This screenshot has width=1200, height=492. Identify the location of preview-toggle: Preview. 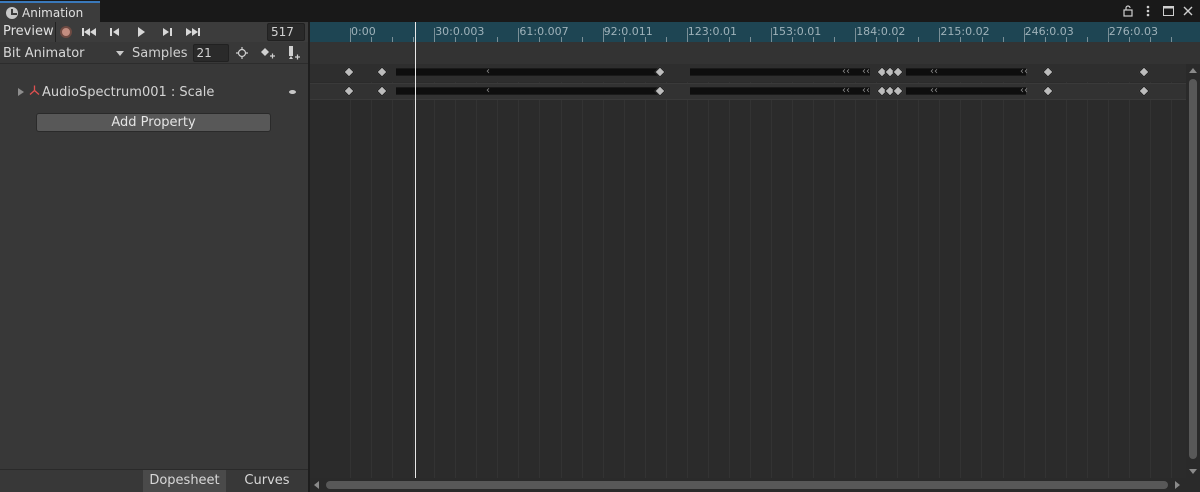
(28, 32).